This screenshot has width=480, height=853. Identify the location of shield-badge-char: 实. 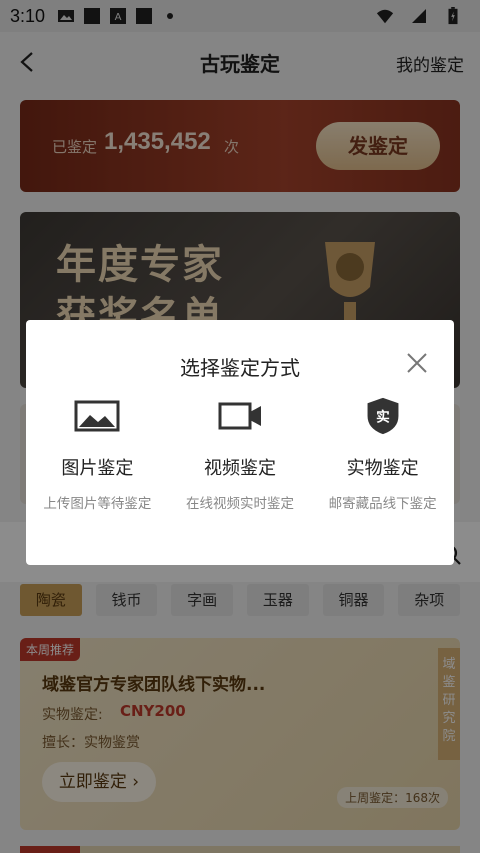
(383, 416).